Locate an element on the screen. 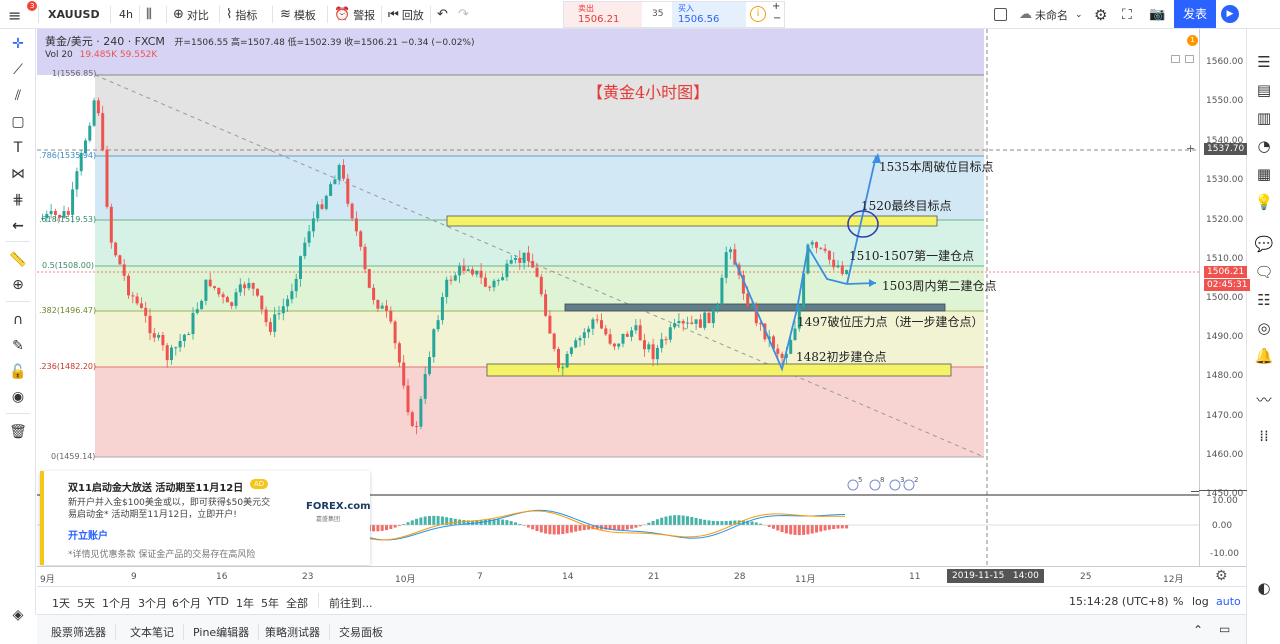  tab-trading-panel: 交易面板 is located at coordinates (361, 632).